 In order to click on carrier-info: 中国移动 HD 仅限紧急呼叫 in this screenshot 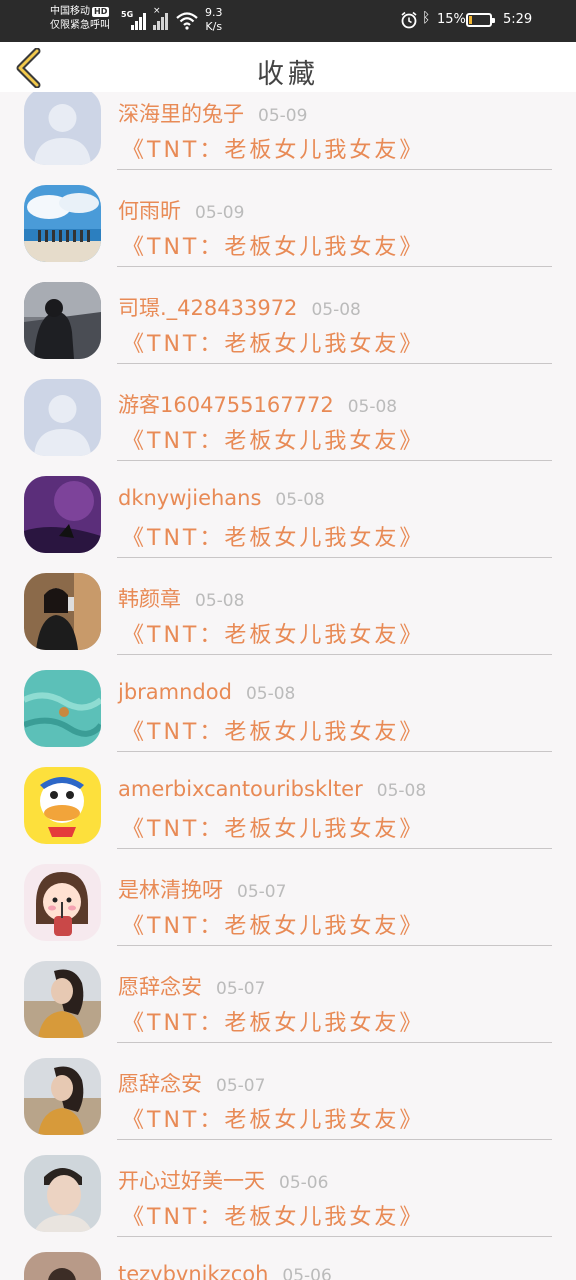, I will do `click(80, 19)`.